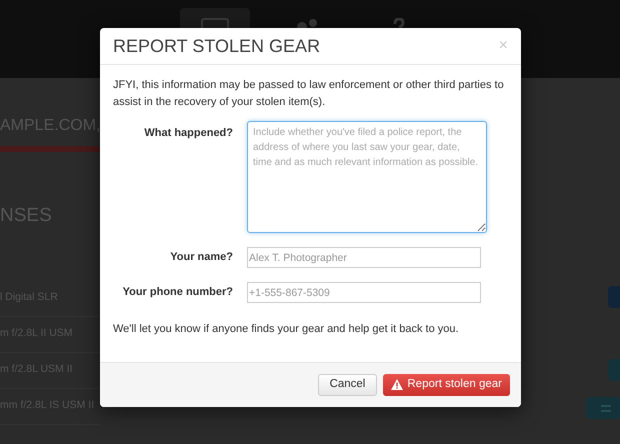 This screenshot has height=444, width=620. Describe the element at coordinates (177, 292) in the screenshot. I see `field-label: Your phone number?` at that location.